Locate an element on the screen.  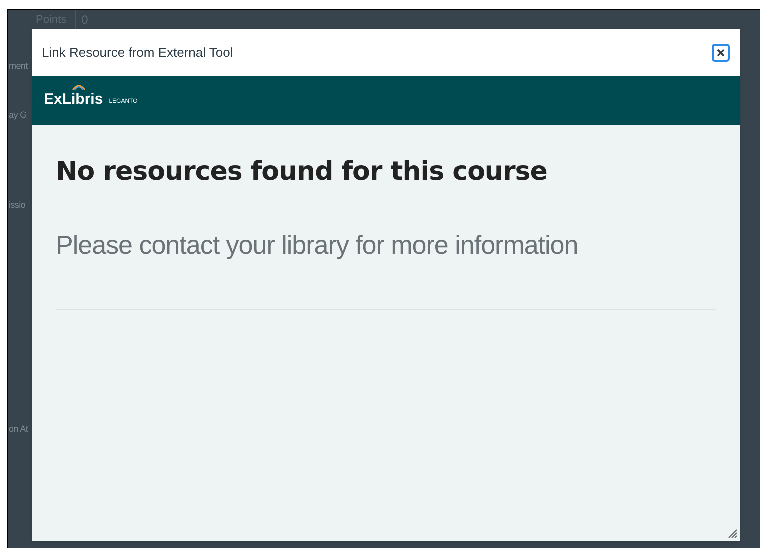
heading: No resources found for this course is located at coordinates (302, 172).